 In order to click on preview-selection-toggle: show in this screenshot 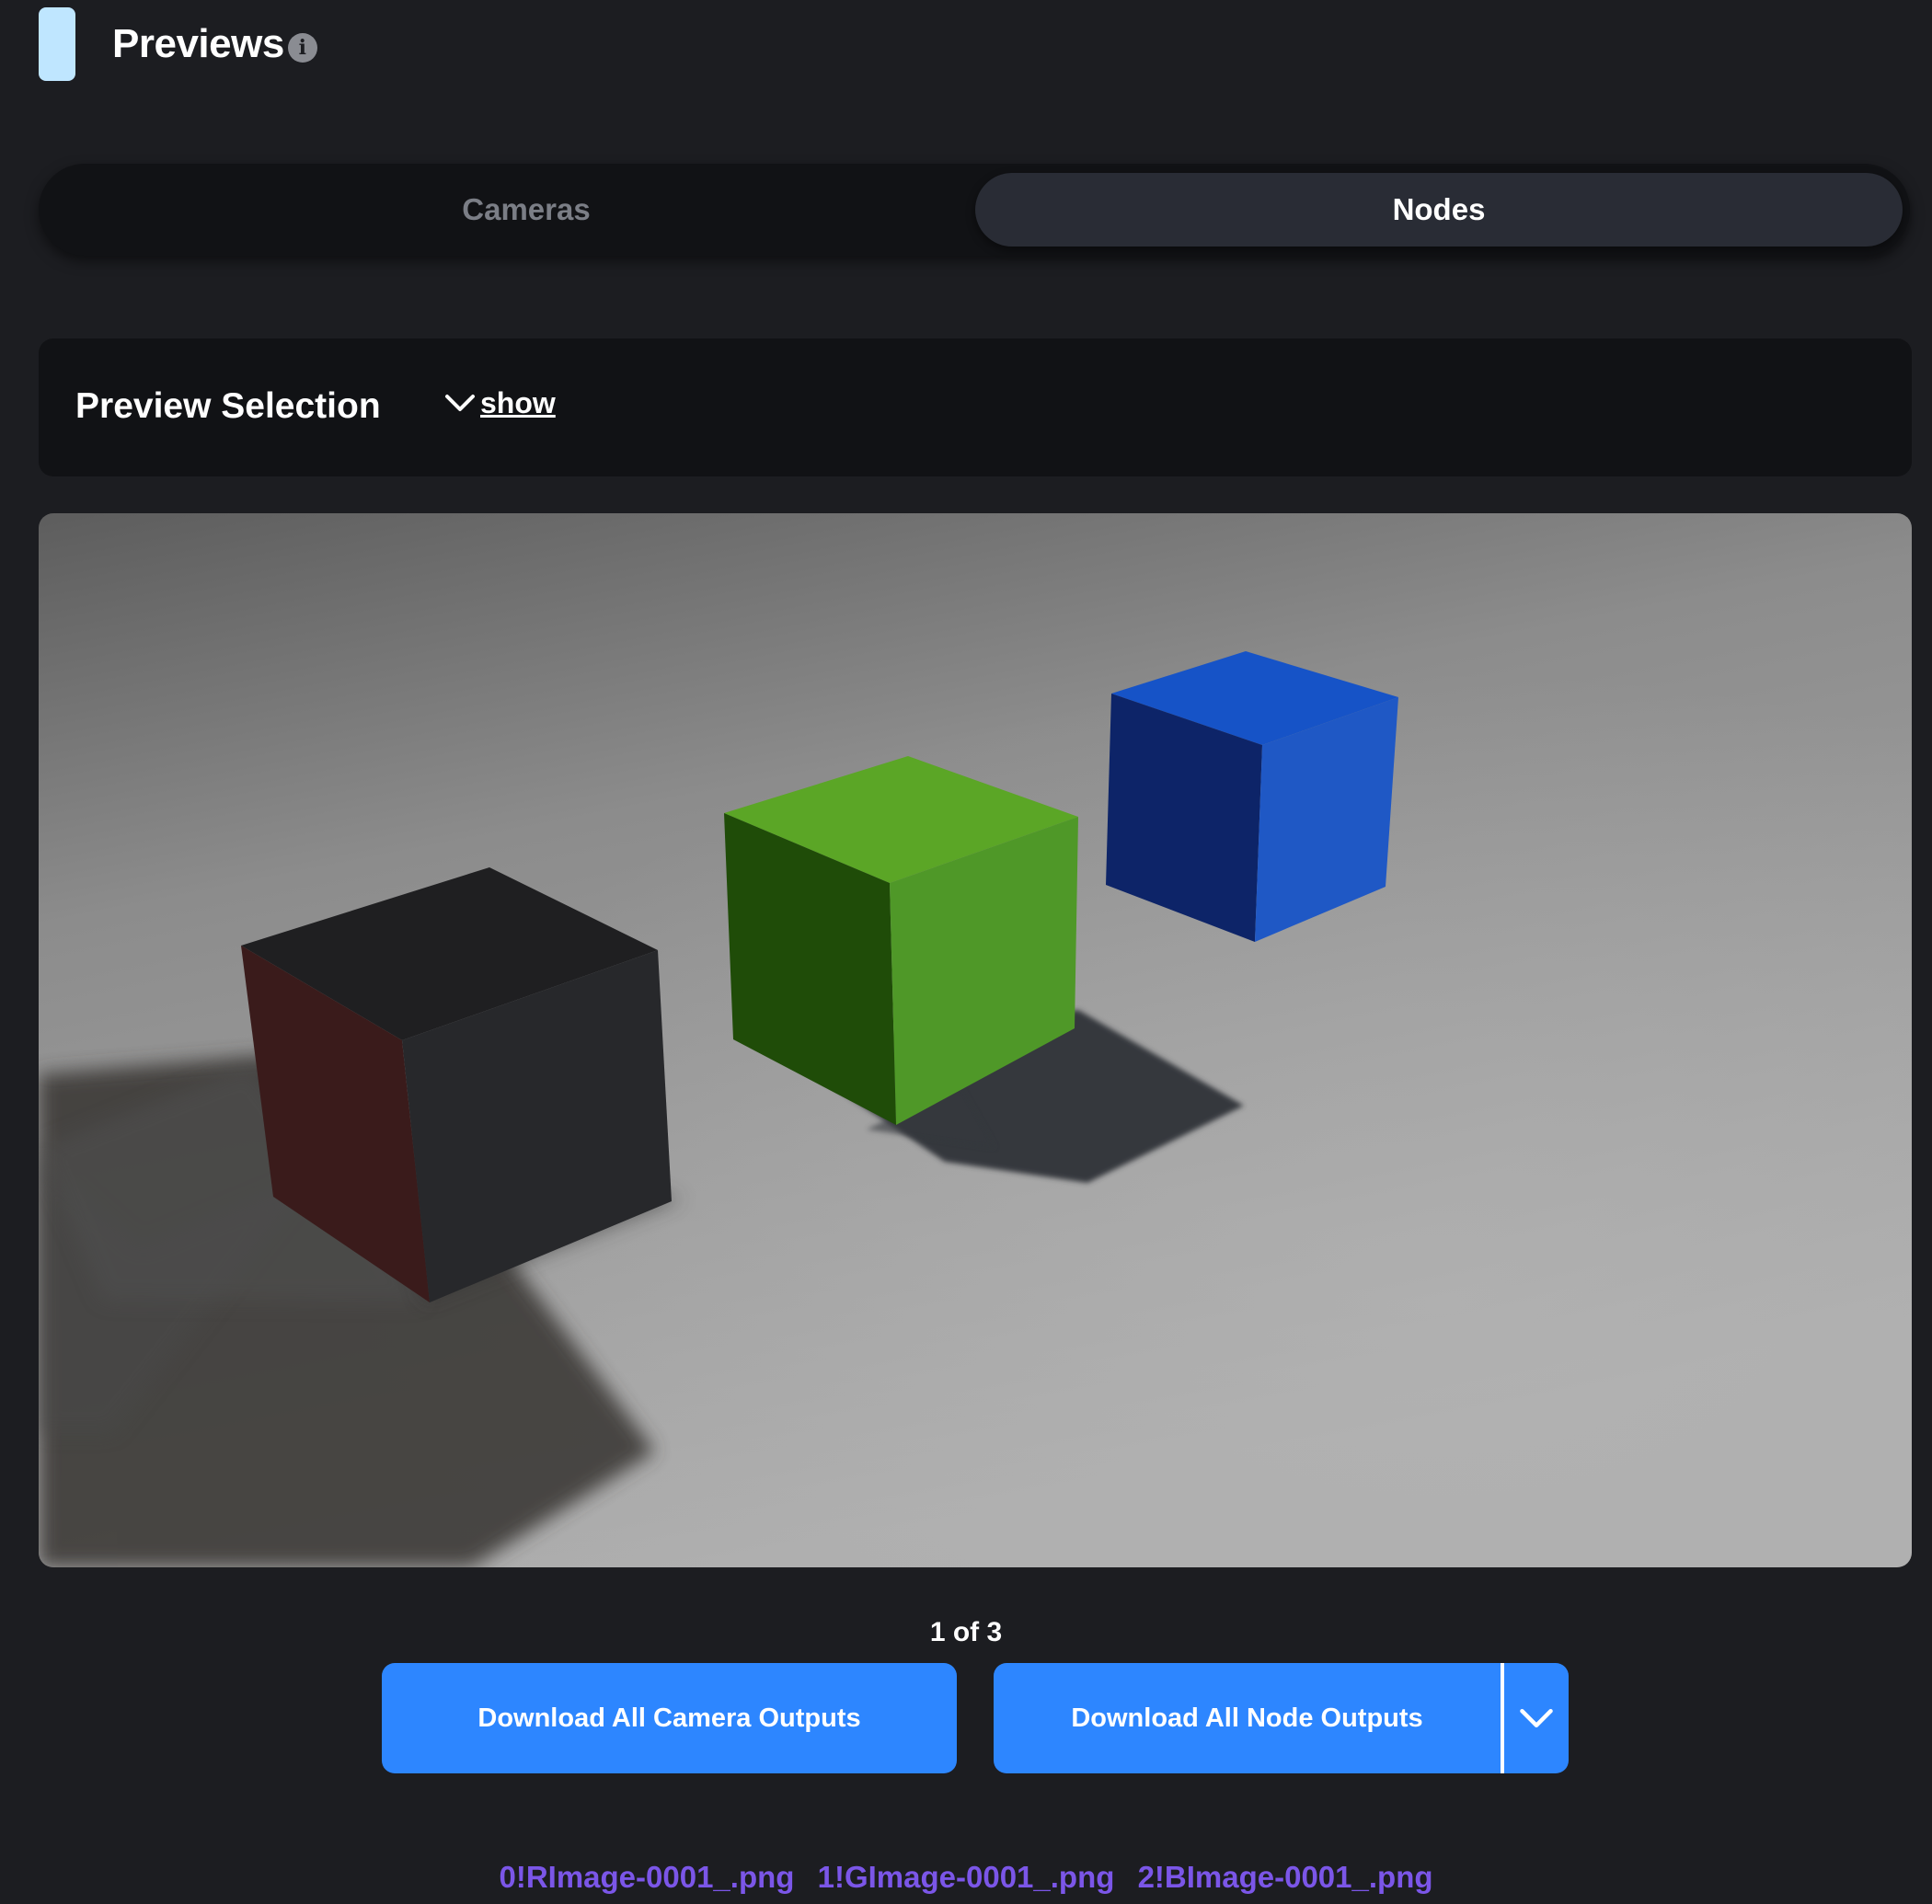, I will do `click(499, 403)`.